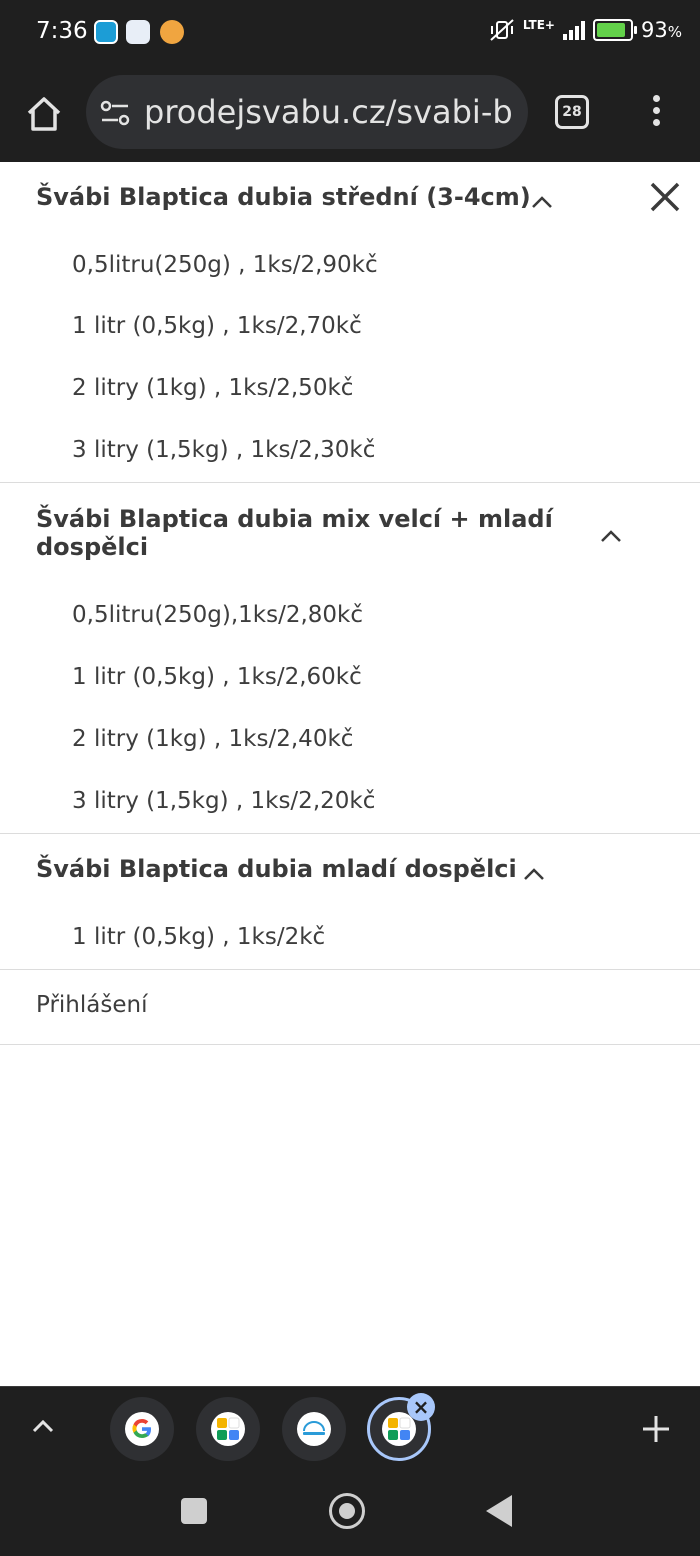 Image resolution: width=700 pixels, height=1556 pixels. Describe the element at coordinates (276, 869) in the screenshot. I see `category-title: Švábi Blaptica dubia mladí dospělci` at that location.